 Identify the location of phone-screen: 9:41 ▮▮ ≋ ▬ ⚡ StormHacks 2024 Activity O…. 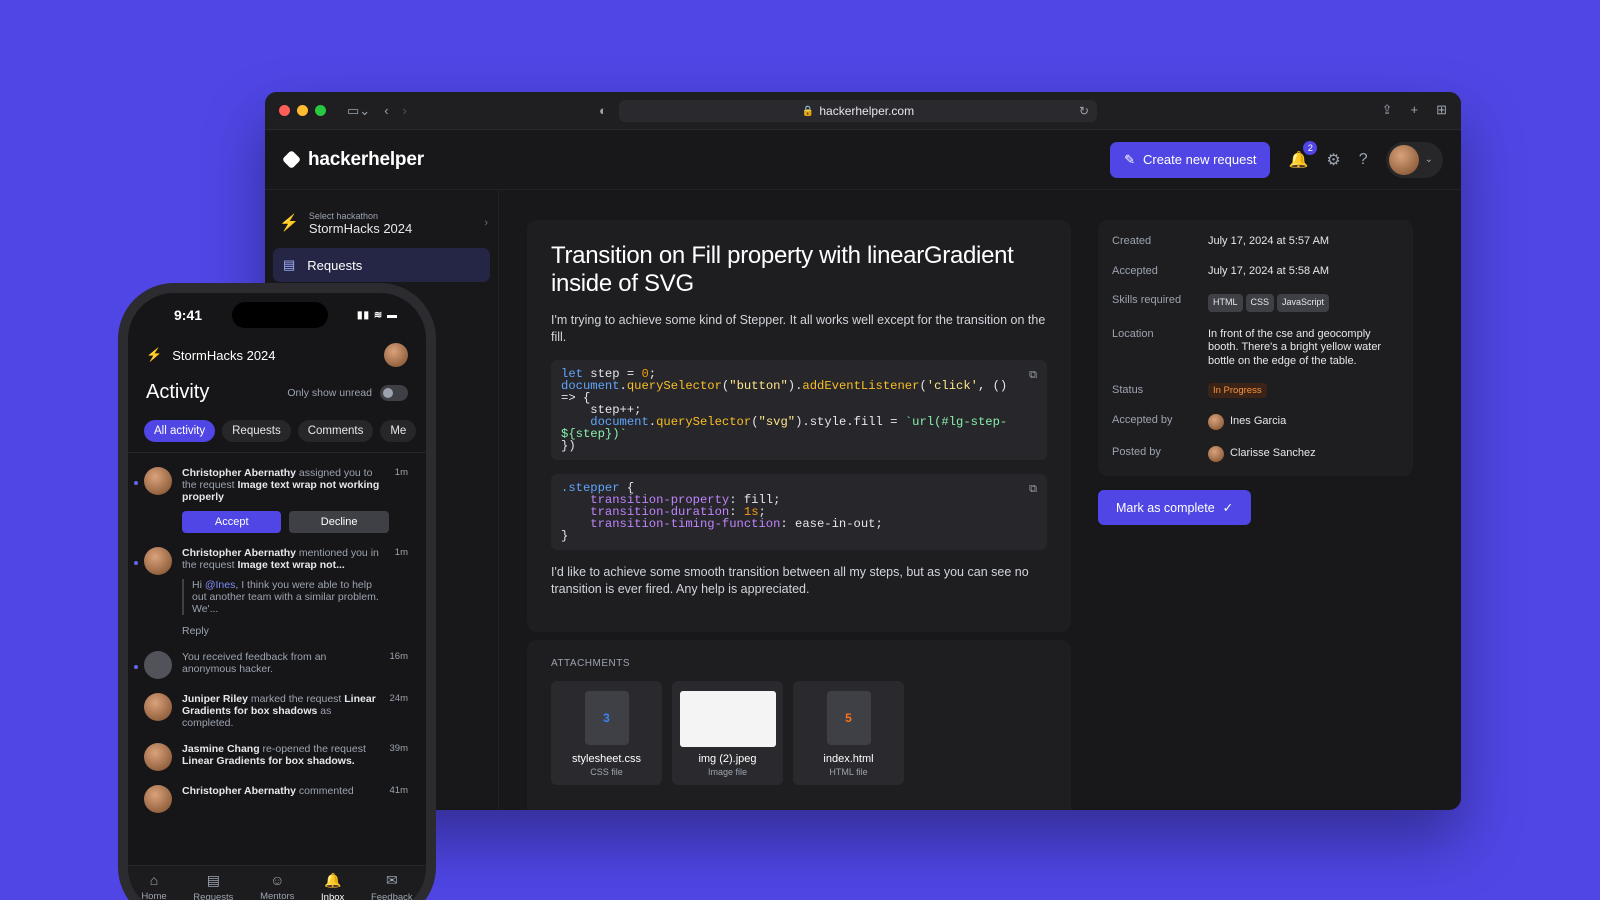
(277, 596).